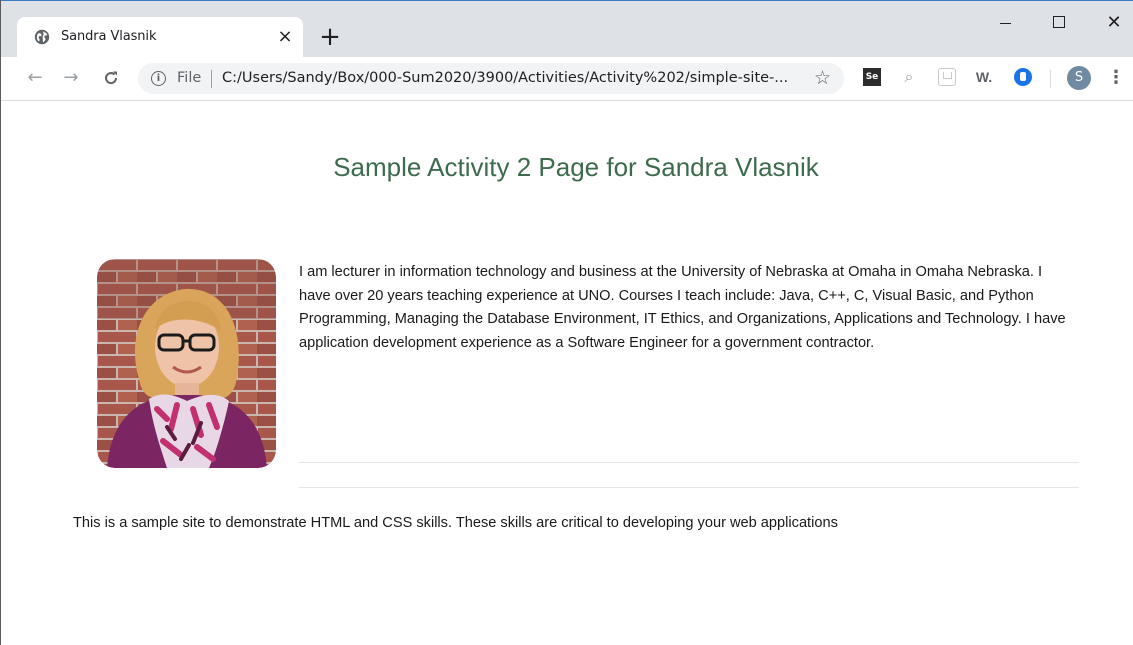 This screenshot has width=1133, height=645. Describe the element at coordinates (35, 78) in the screenshot. I see `back-button: ←` at that location.